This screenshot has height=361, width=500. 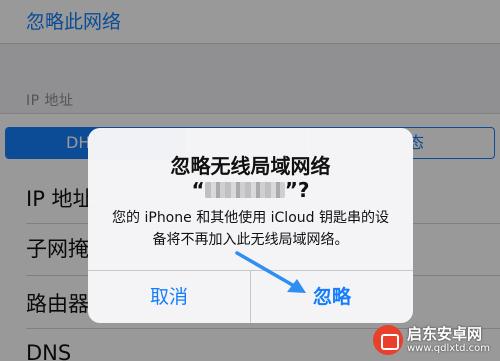 I want to click on redacted-ssid, so click(x=244, y=190).